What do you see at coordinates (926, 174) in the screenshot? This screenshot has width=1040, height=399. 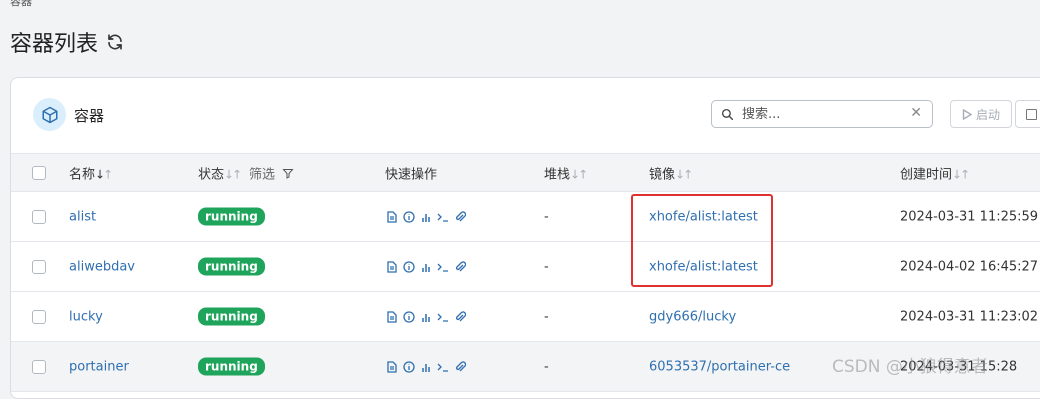 I see `col-created-label: 创建时间` at bounding box center [926, 174].